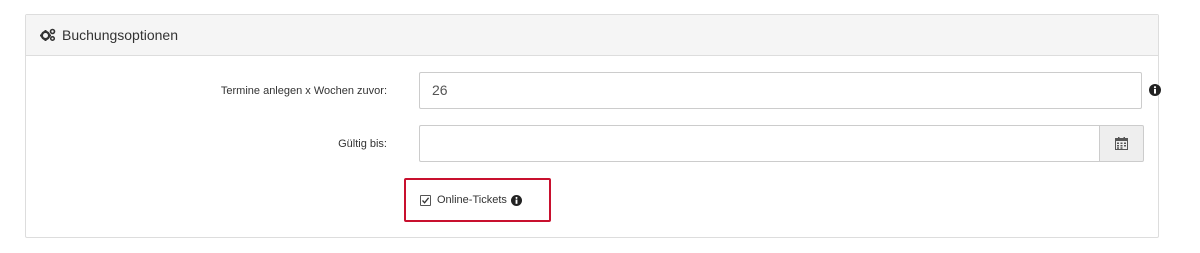 The image size is (1200, 253). Describe the element at coordinates (759, 143) in the screenshot. I see `valid-until-input` at that location.